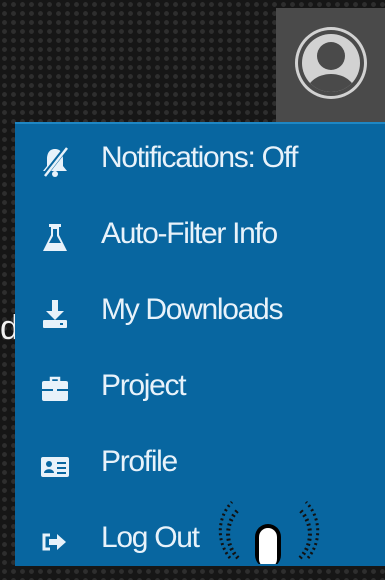  Describe the element at coordinates (144, 385) in the screenshot. I see `menu-item-label: Project` at that location.